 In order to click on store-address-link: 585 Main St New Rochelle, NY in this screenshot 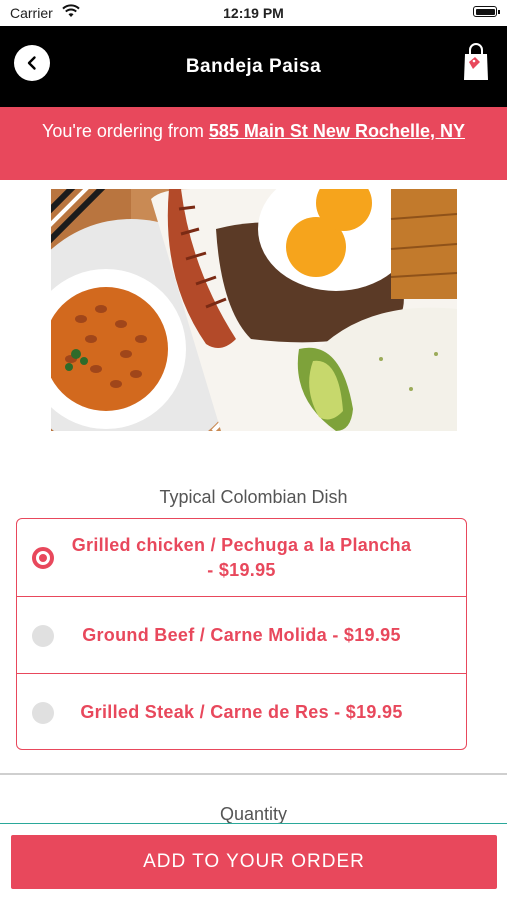, I will do `click(337, 131)`.